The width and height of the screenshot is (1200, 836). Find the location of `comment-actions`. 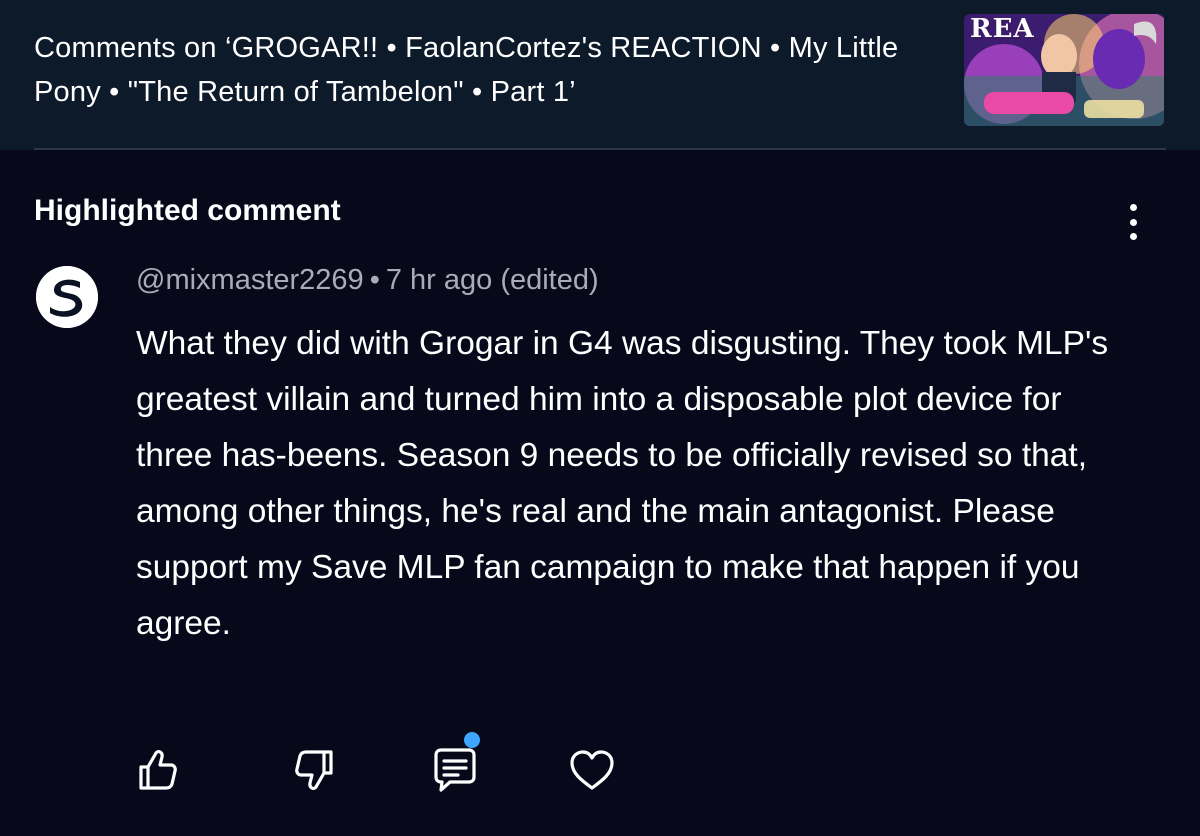

comment-actions is located at coordinates (600, 771).